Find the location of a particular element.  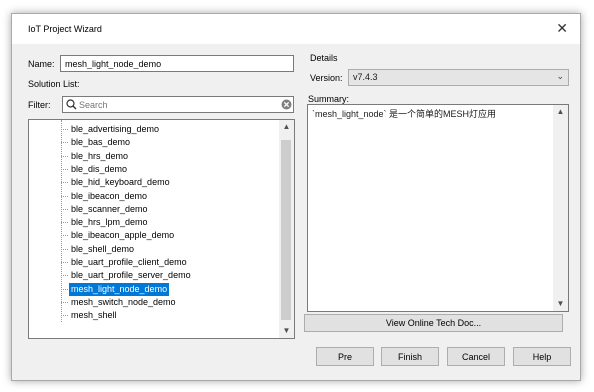

summary-scroll-up-icon: ▲ is located at coordinates (560, 112).